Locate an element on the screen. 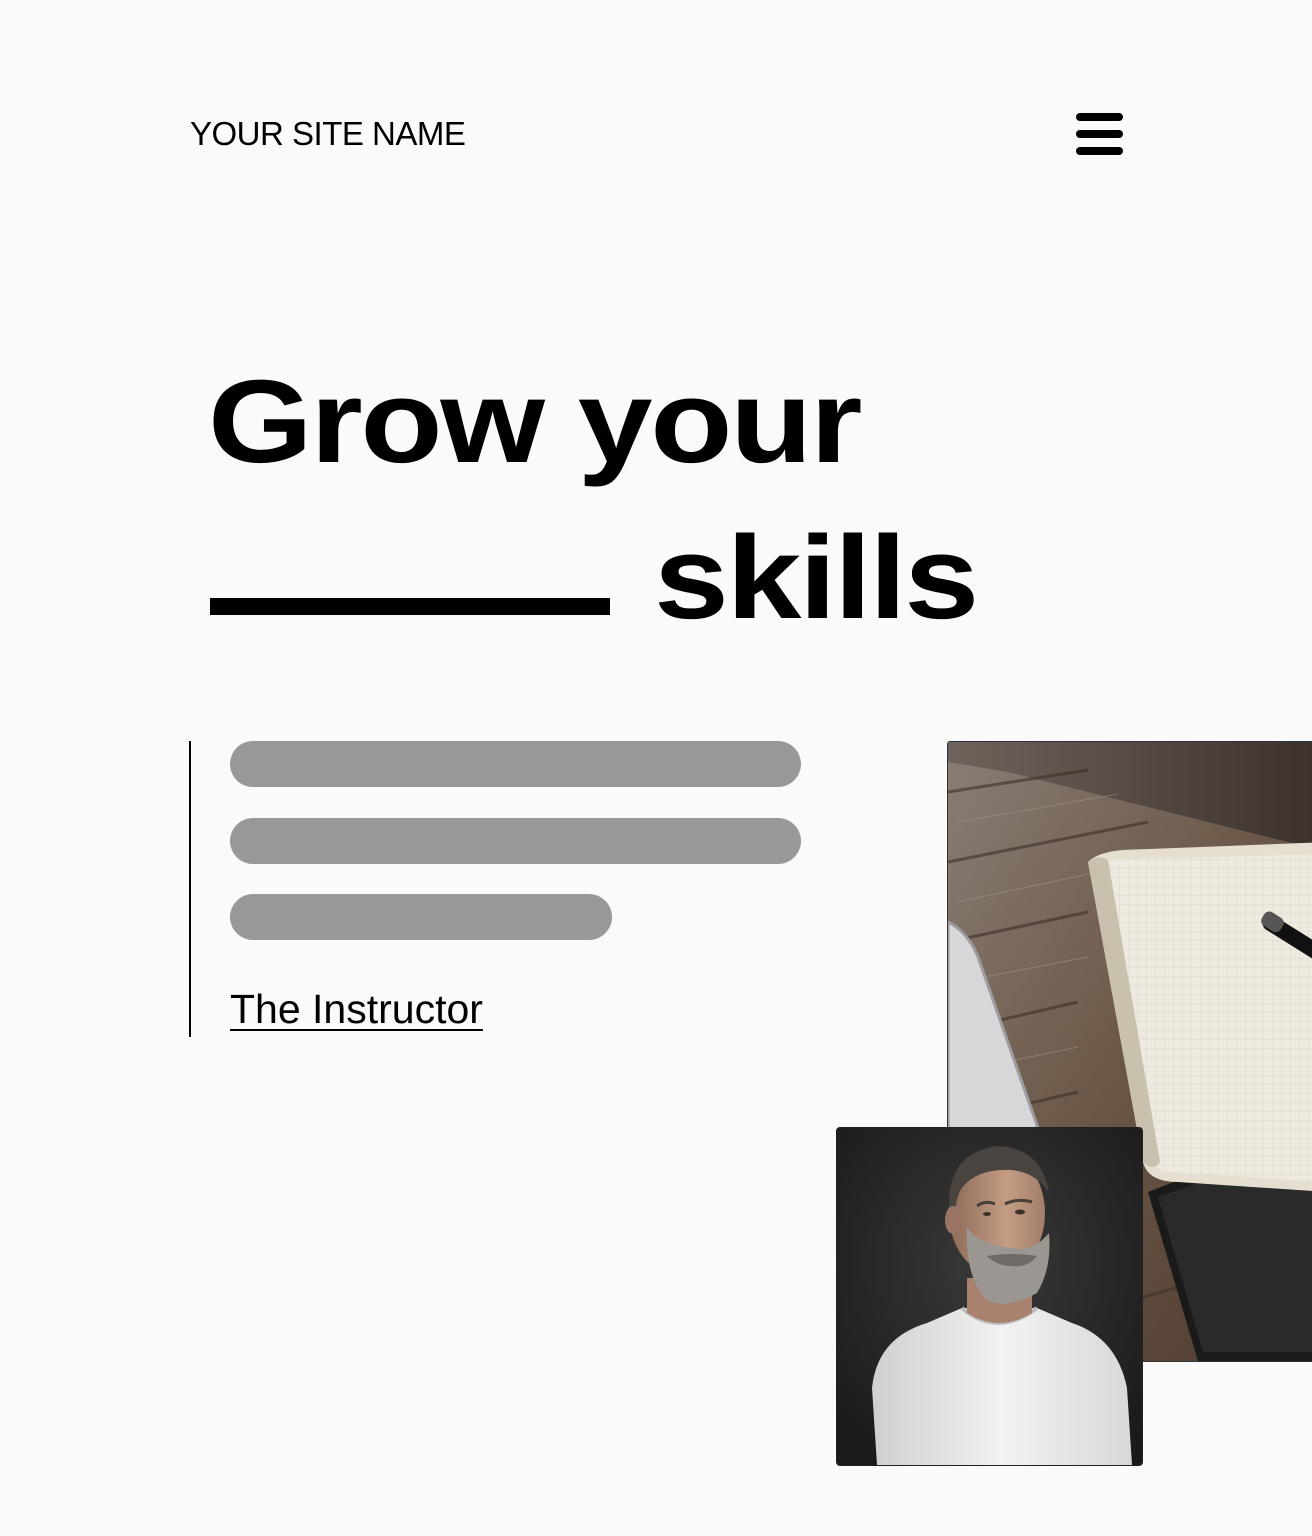  headline-blank-bar is located at coordinates (410, 606).